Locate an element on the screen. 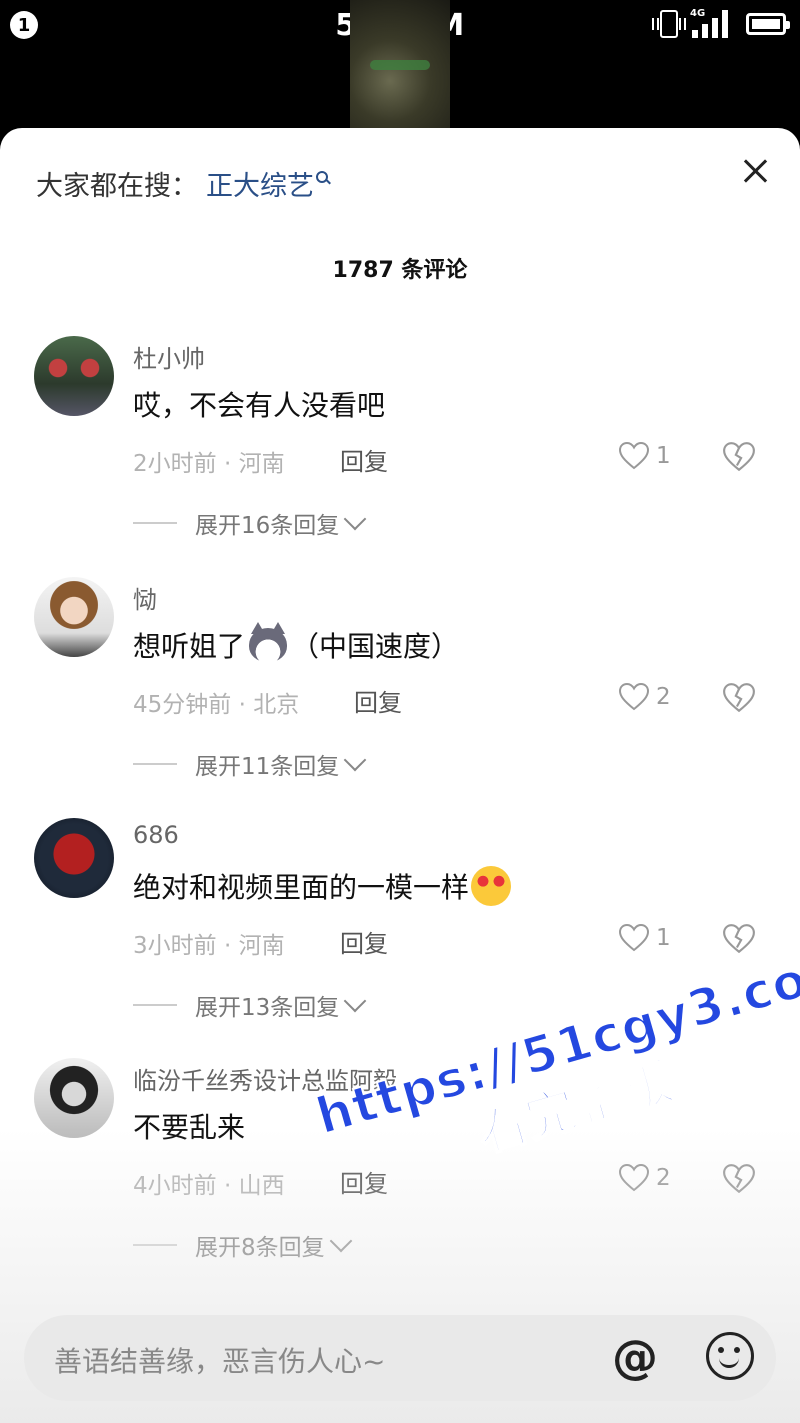  network-type: 4G is located at coordinates (698, 13).